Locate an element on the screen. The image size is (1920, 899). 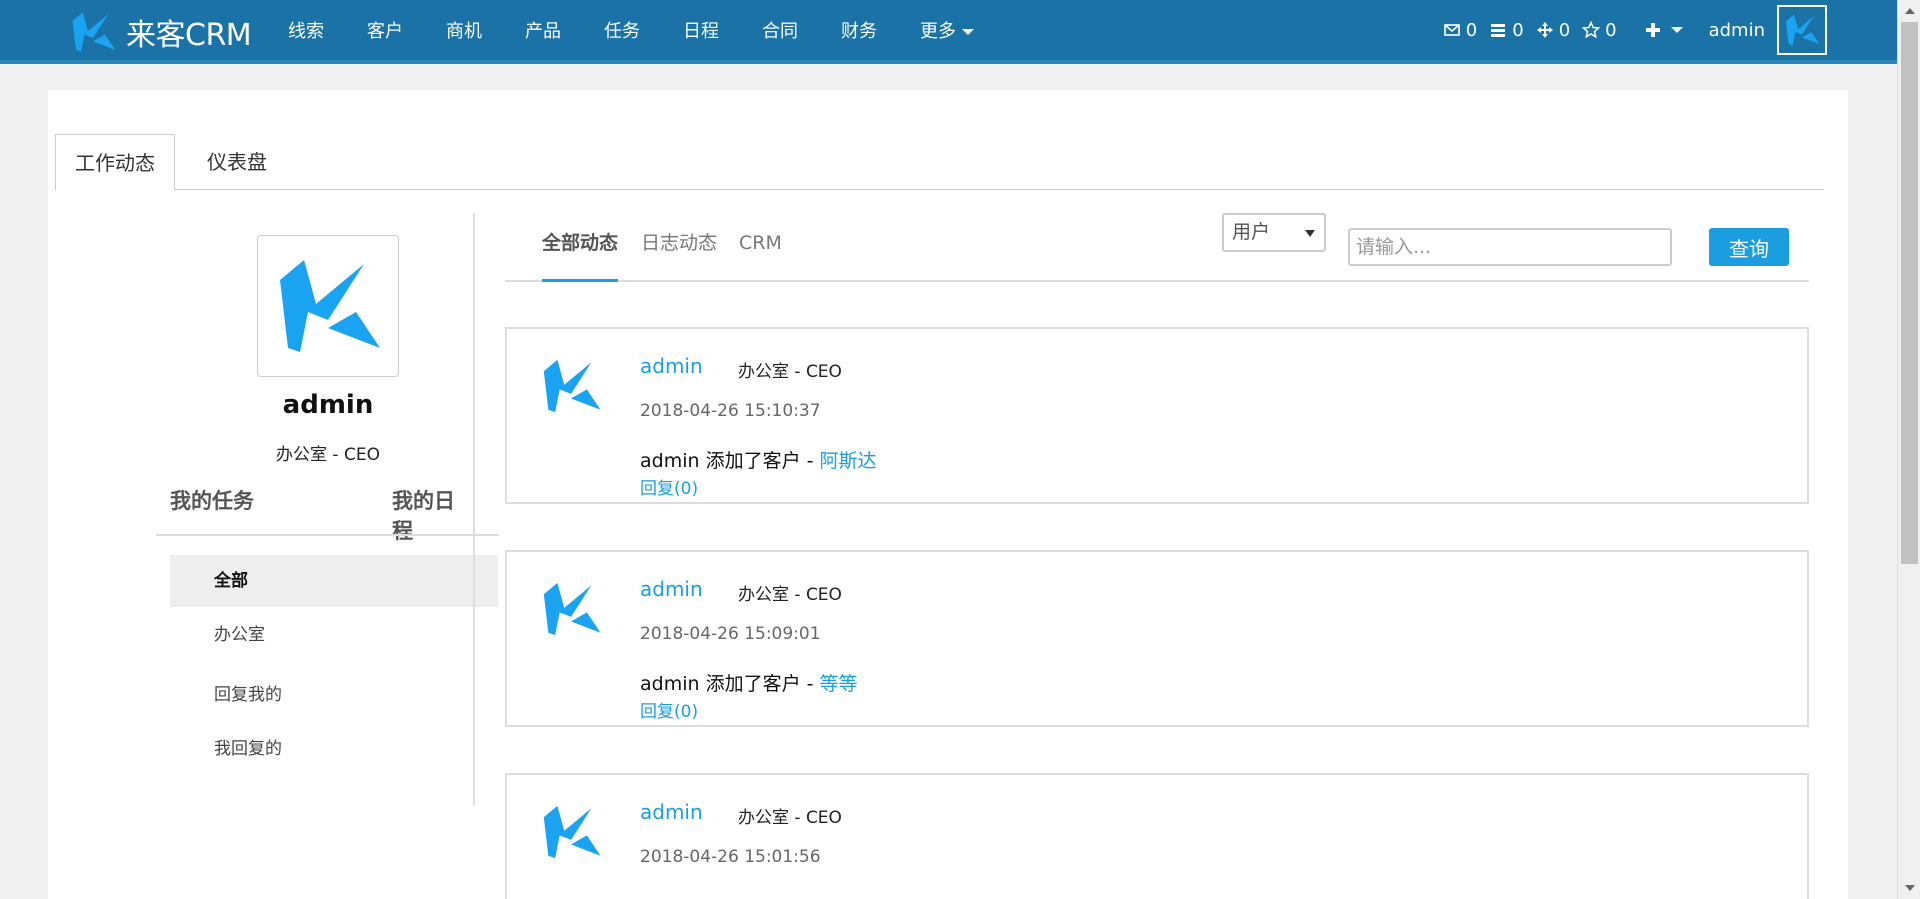
move-icon is located at coordinates (1544, 30).